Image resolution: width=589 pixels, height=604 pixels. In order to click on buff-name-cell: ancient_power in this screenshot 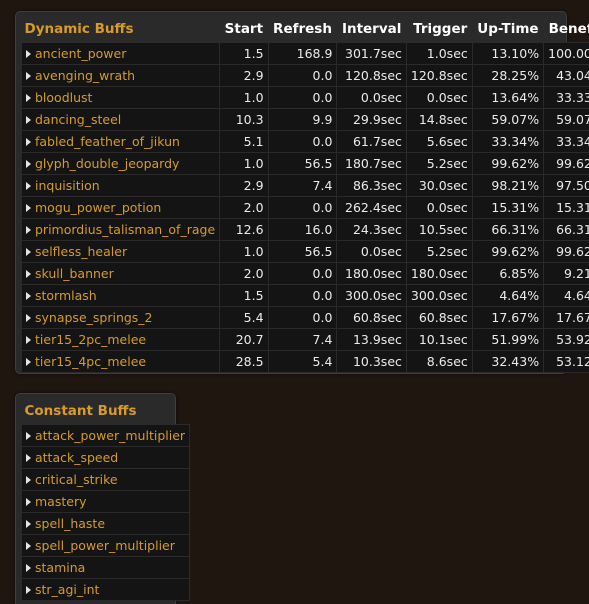, I will do `click(121, 54)`.